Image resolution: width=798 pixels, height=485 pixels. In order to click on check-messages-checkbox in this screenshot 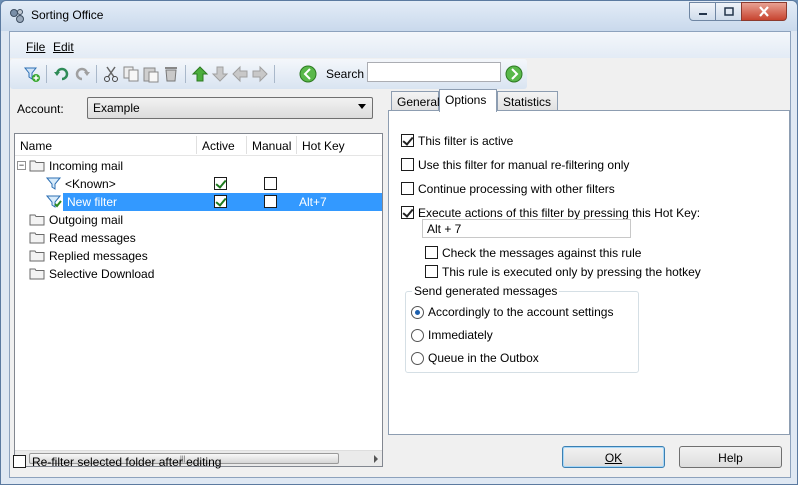, I will do `click(431, 252)`.